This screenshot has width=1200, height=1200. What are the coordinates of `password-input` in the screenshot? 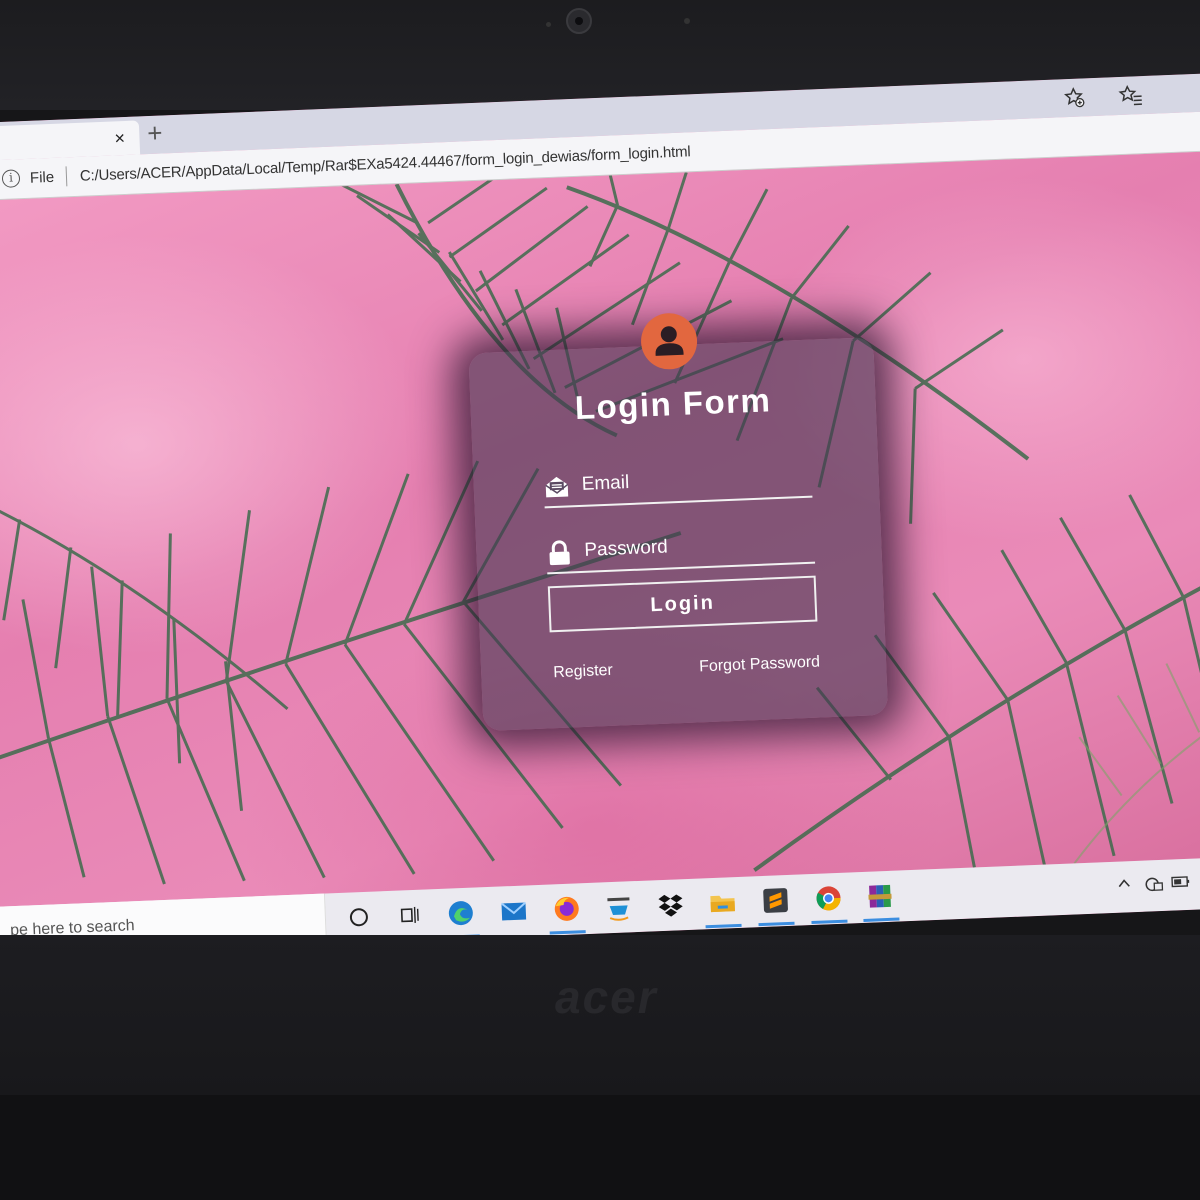 It's located at (696, 546).